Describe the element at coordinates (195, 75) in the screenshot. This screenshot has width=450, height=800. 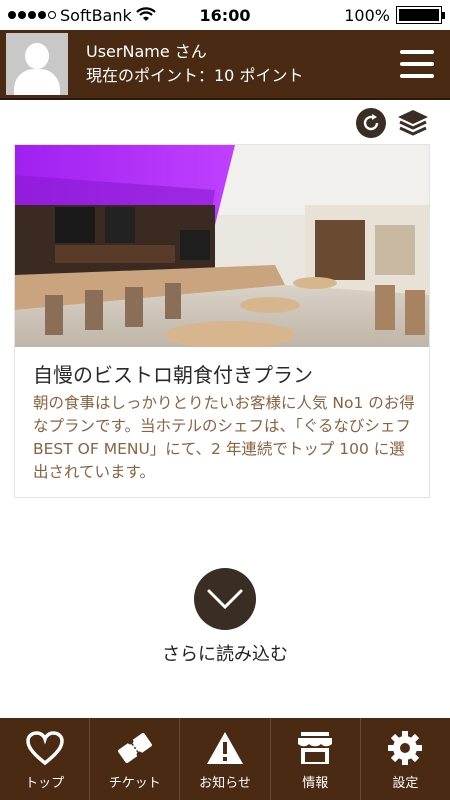
I see `points-label: 現在のポイント：10 ポイント` at that location.